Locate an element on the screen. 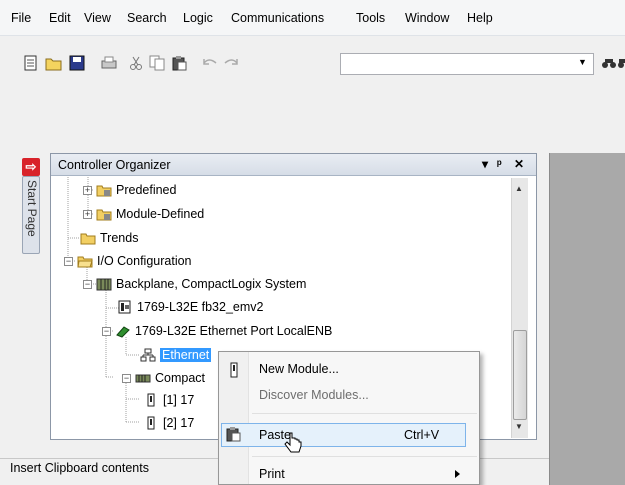  menu-edit: Edit is located at coordinates (60, 18).